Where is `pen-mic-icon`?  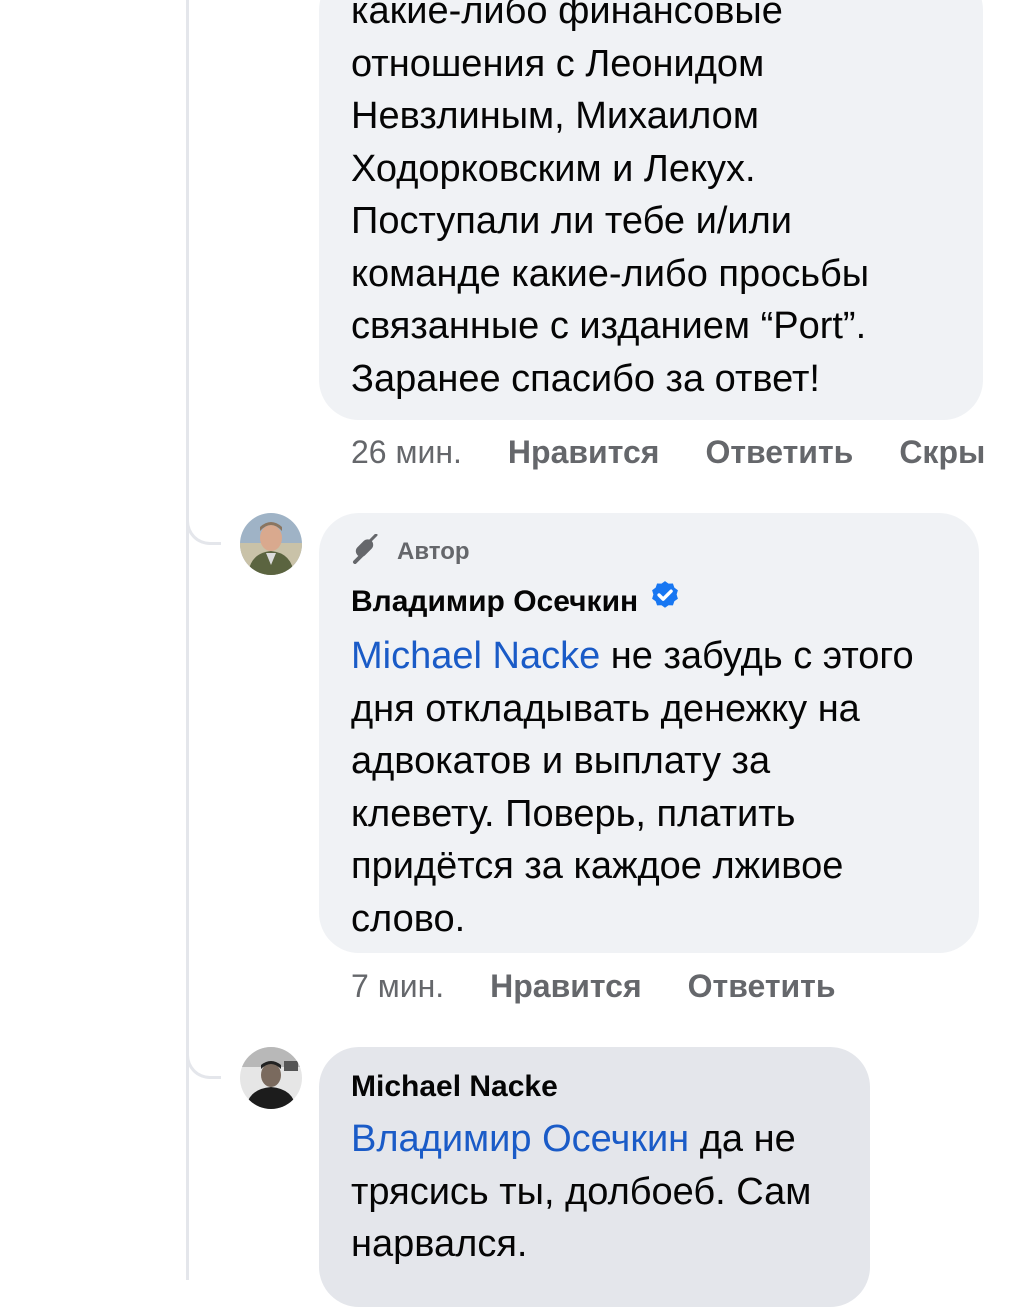 pen-mic-icon is located at coordinates (368, 552).